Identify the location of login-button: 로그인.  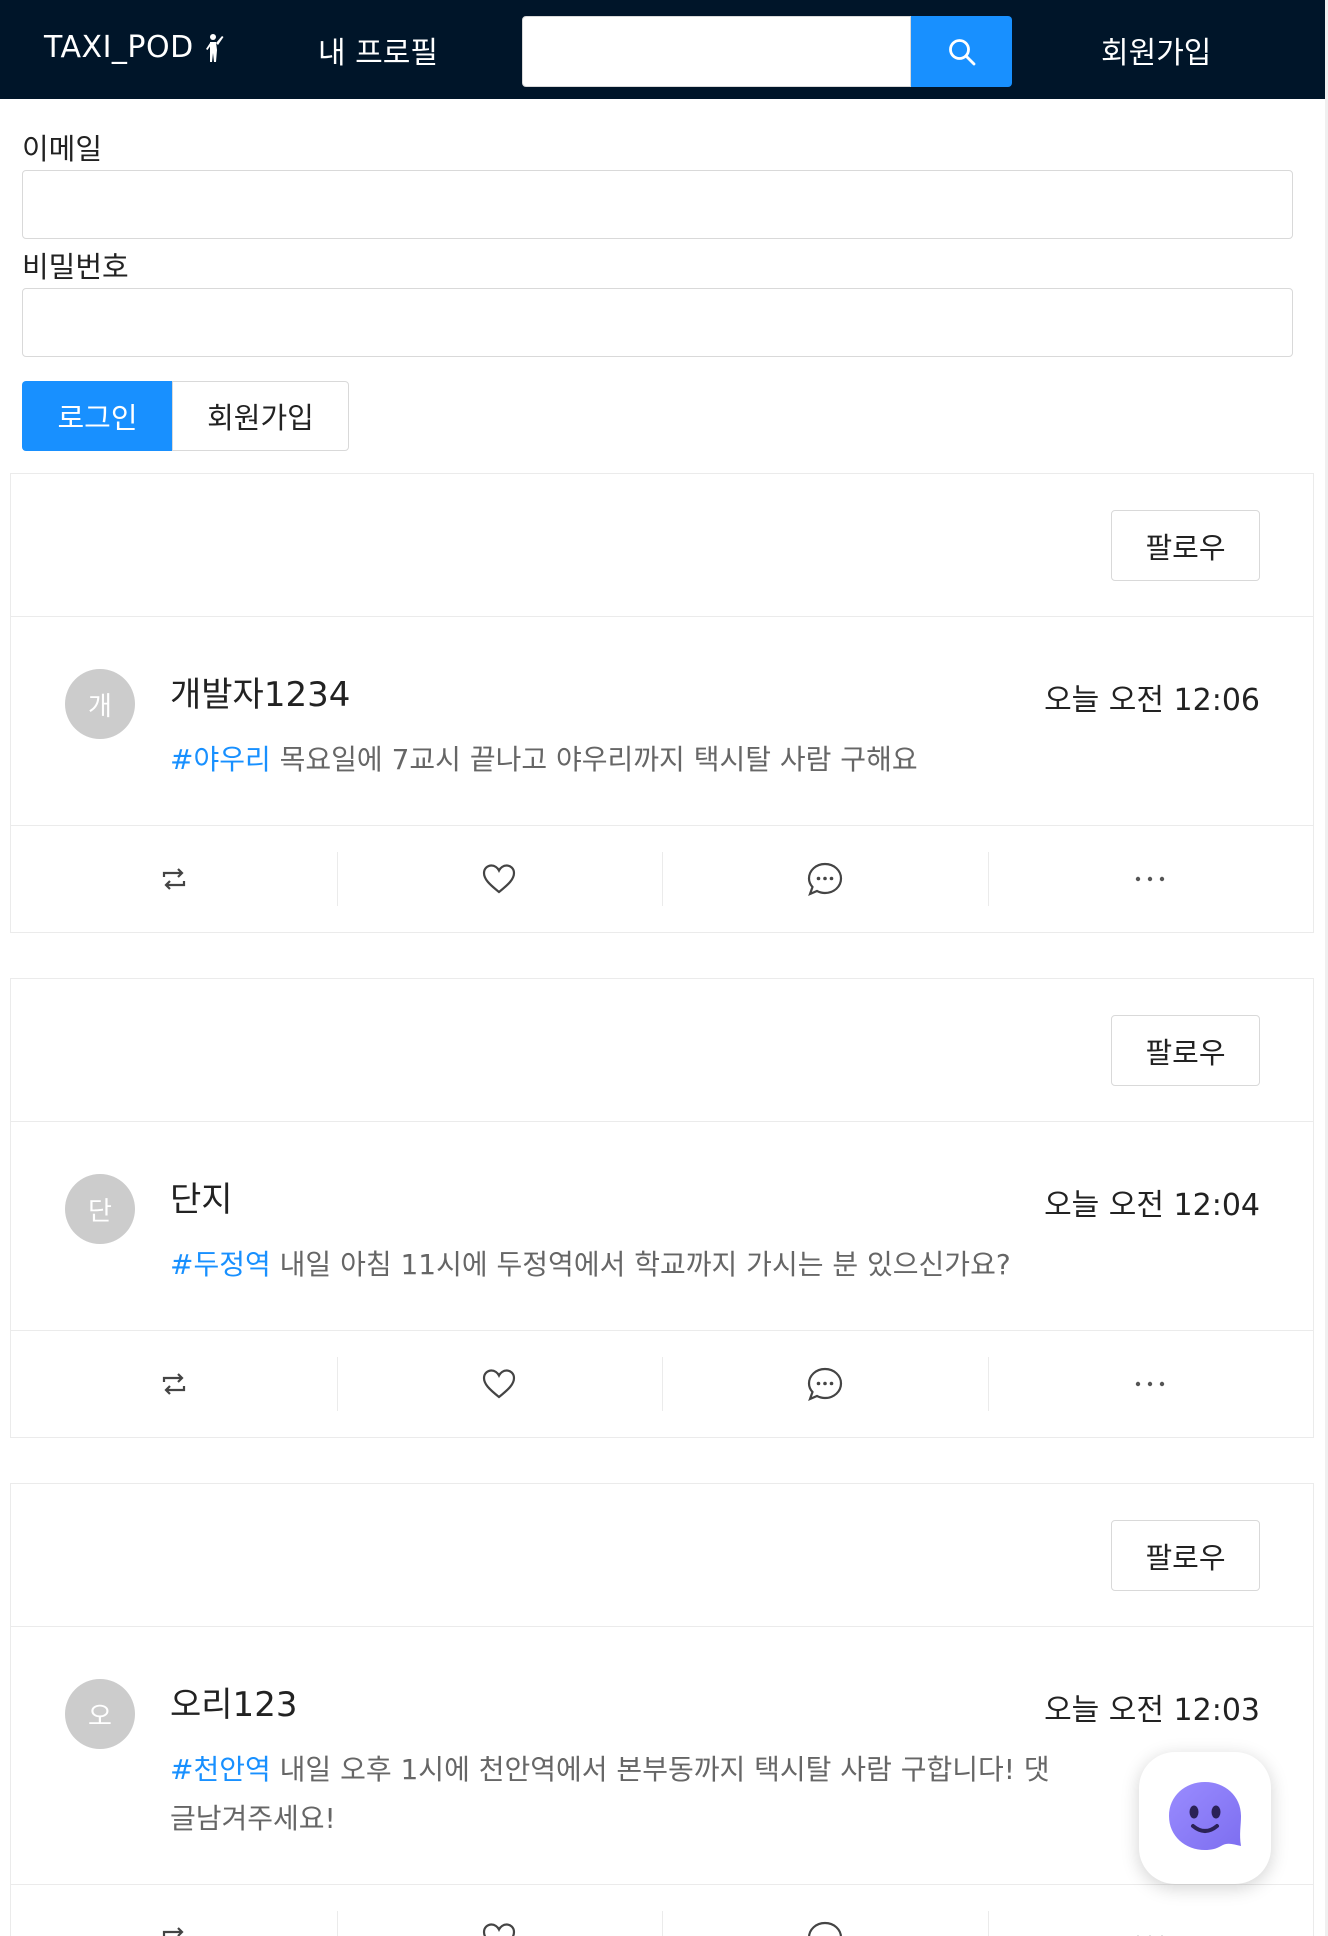
(97, 416).